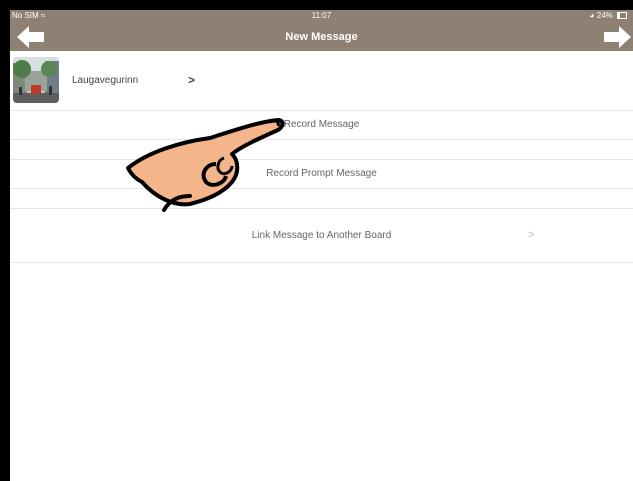 The height and width of the screenshot is (481, 633). I want to click on street-photo-image, so click(36, 80).